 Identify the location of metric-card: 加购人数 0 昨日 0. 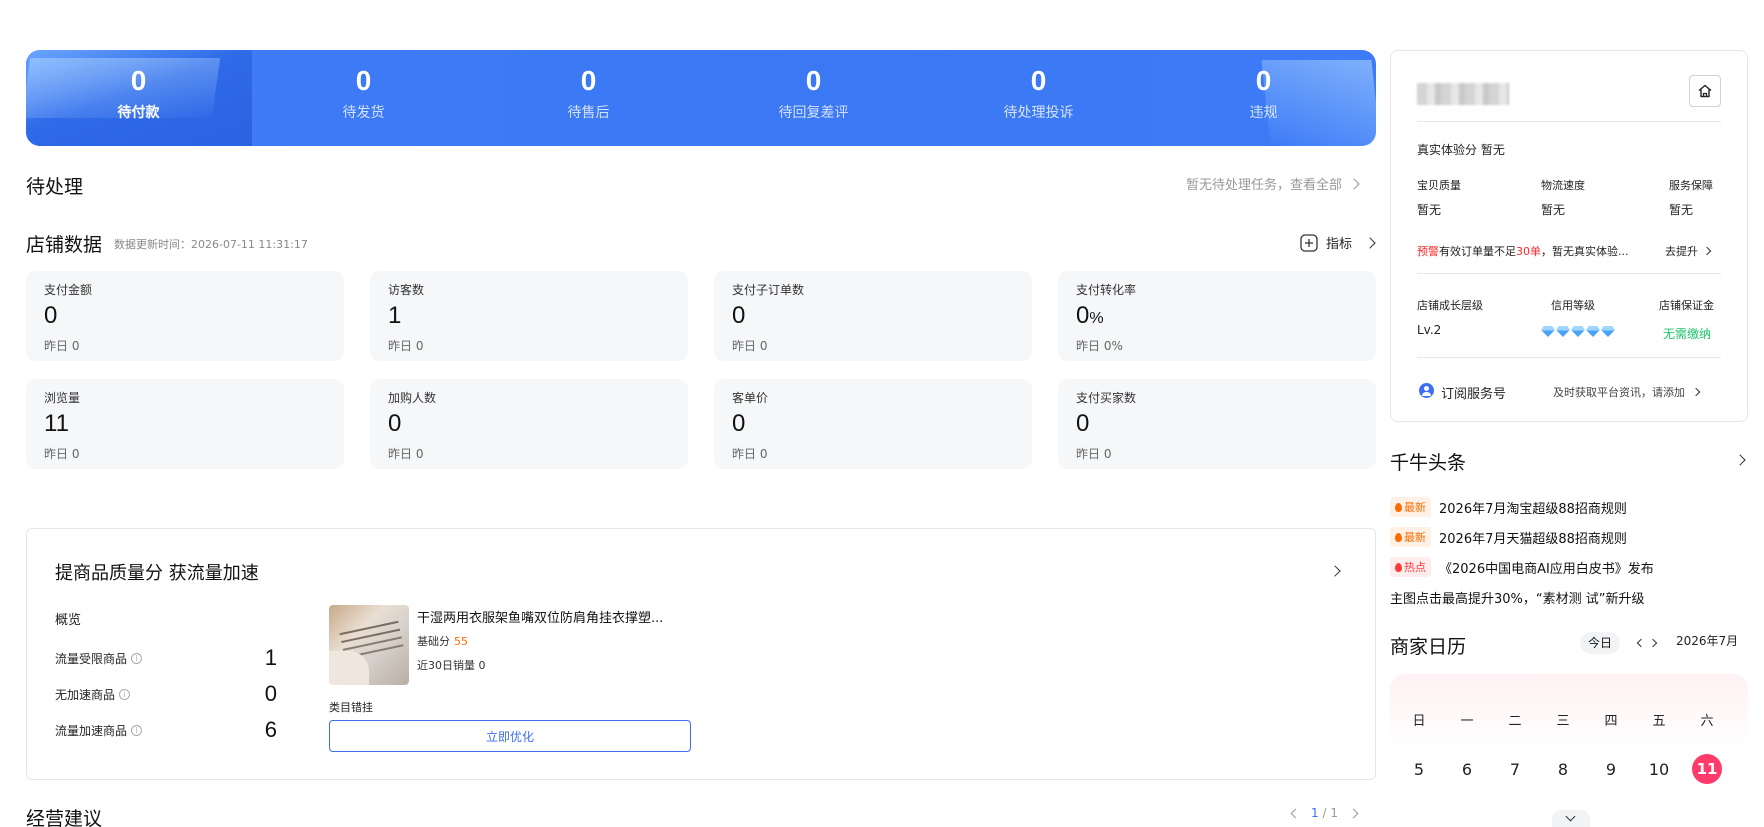
(529, 424).